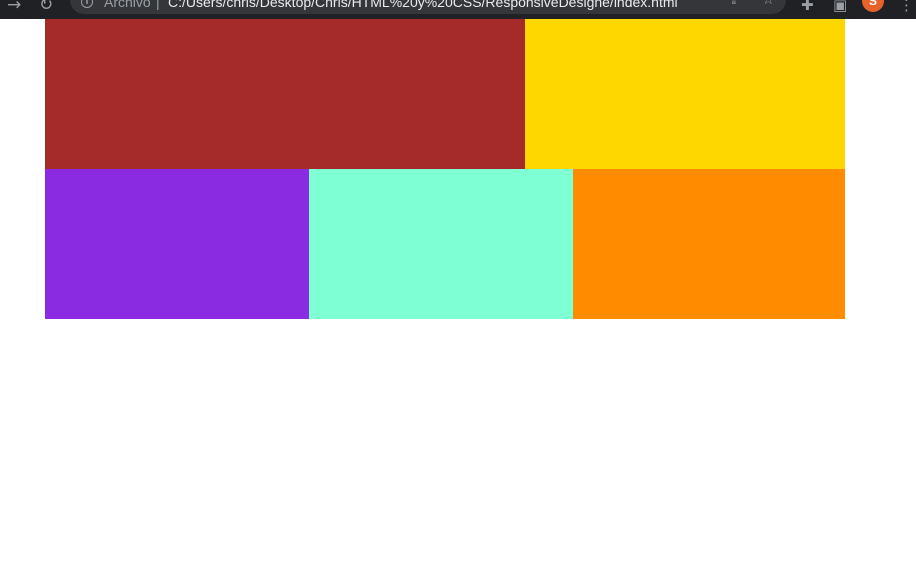 Image resolution: width=916 pixels, height=568 pixels. I want to click on address-scheme-label: Archivo, so click(127, 5).